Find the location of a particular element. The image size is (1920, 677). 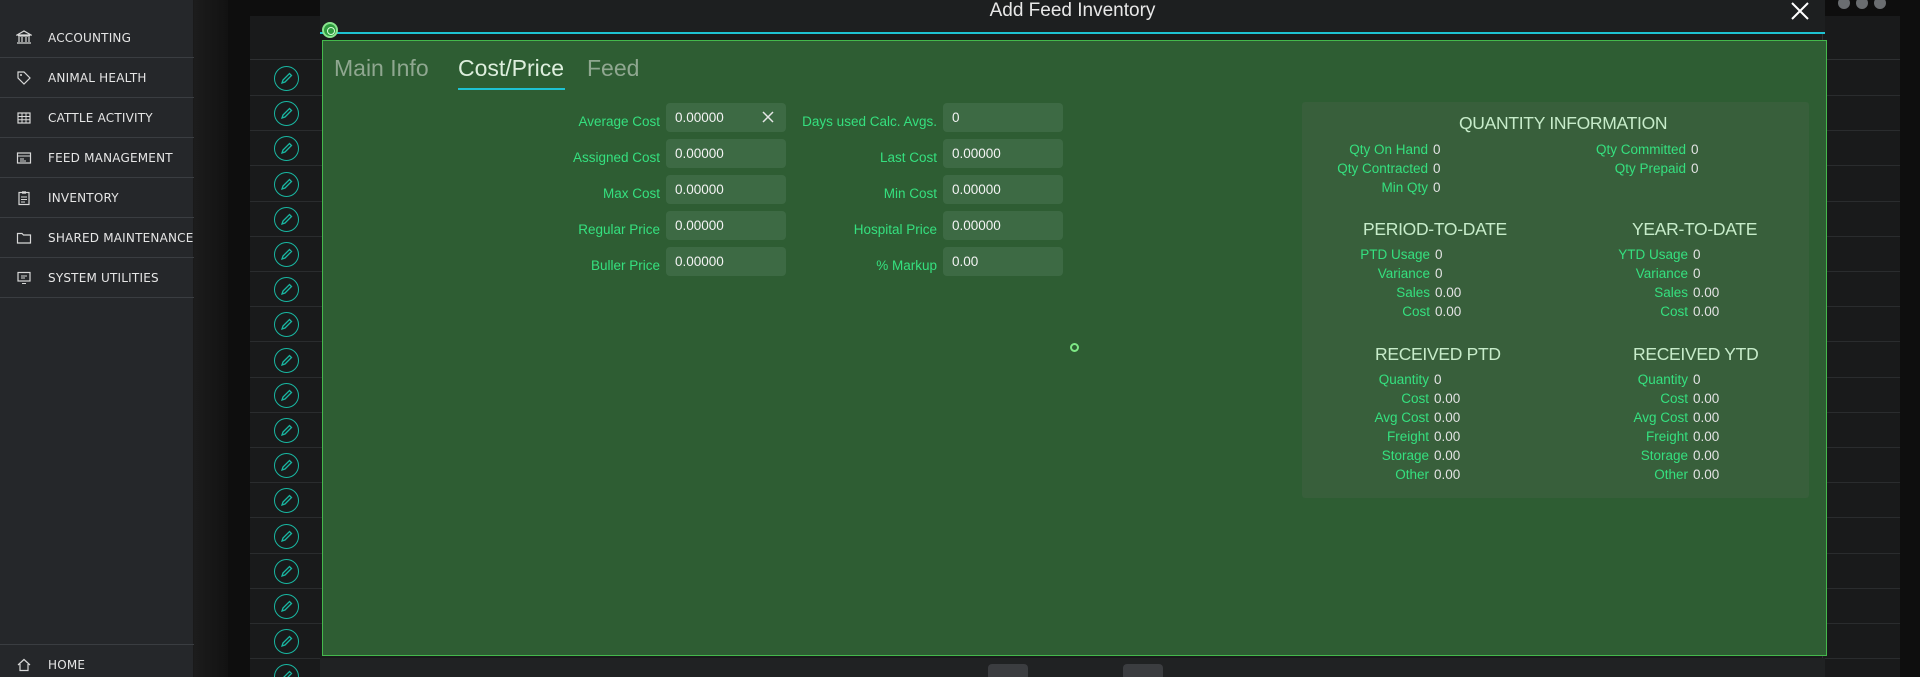

regular-price-input is located at coordinates (726, 225).